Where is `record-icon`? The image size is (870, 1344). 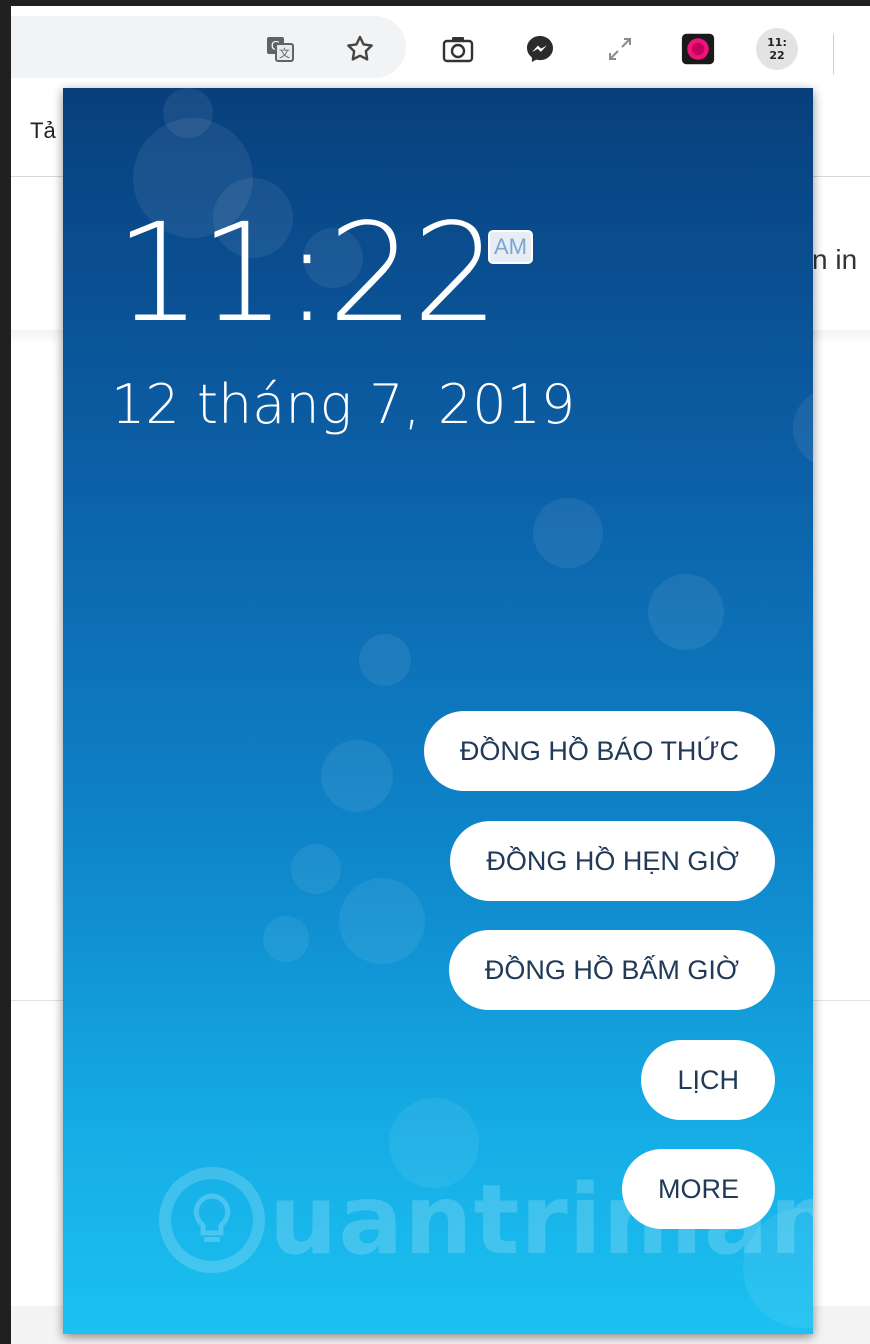 record-icon is located at coordinates (698, 49).